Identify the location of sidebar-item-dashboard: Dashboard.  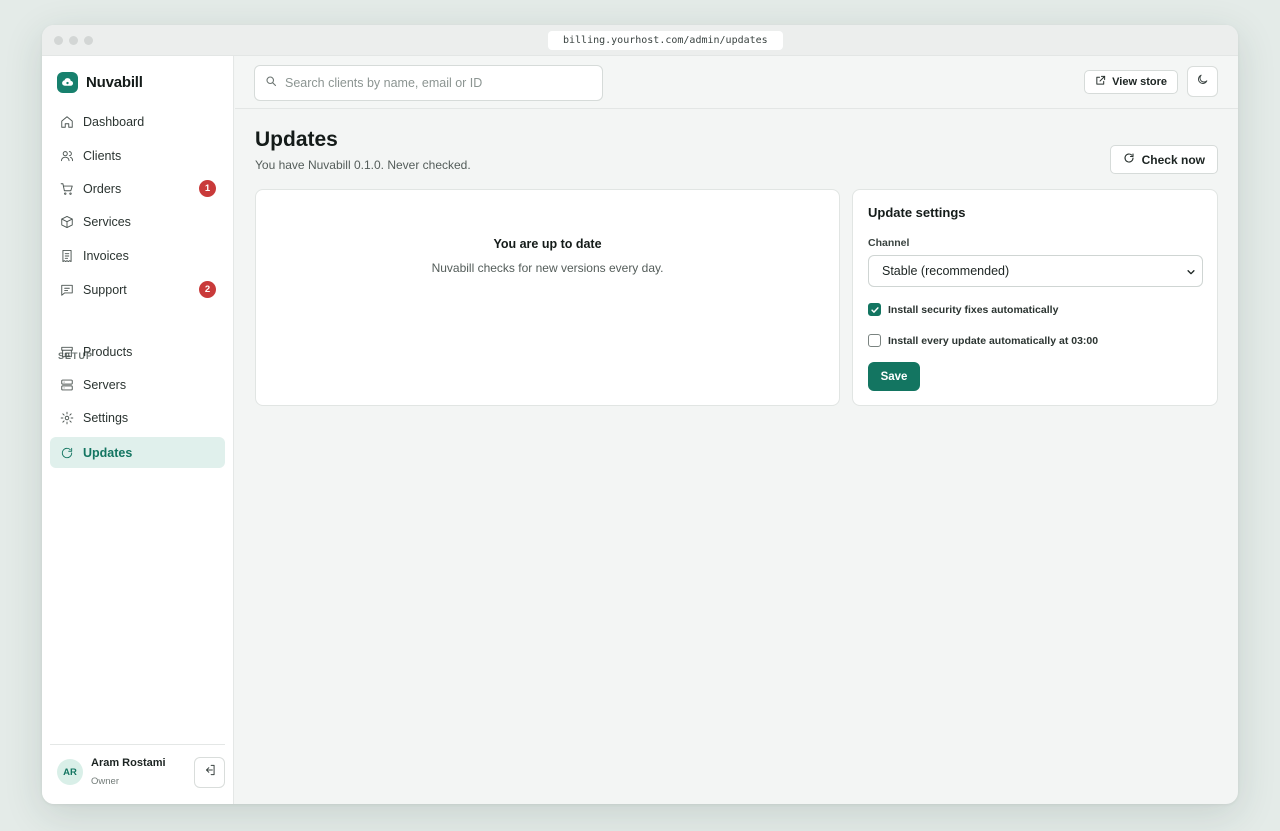
(137, 121).